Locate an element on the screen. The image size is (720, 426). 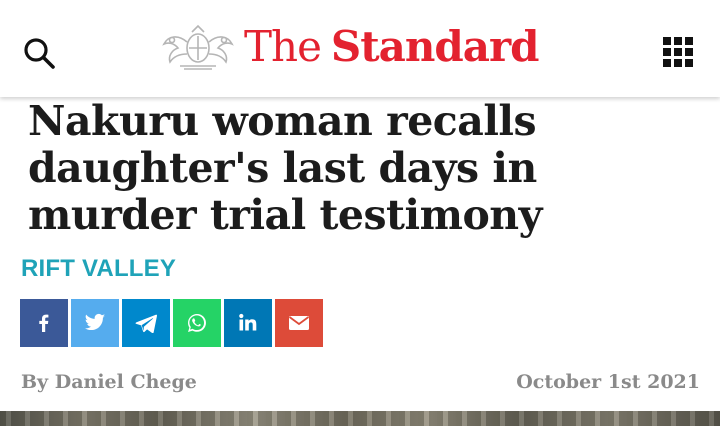
share-telegram-button is located at coordinates (146, 323).